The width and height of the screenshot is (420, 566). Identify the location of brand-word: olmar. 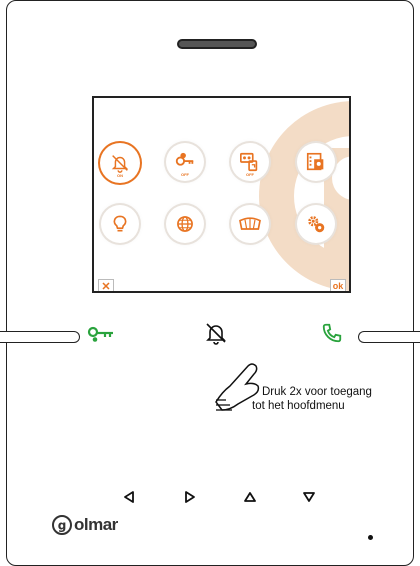
(96, 524).